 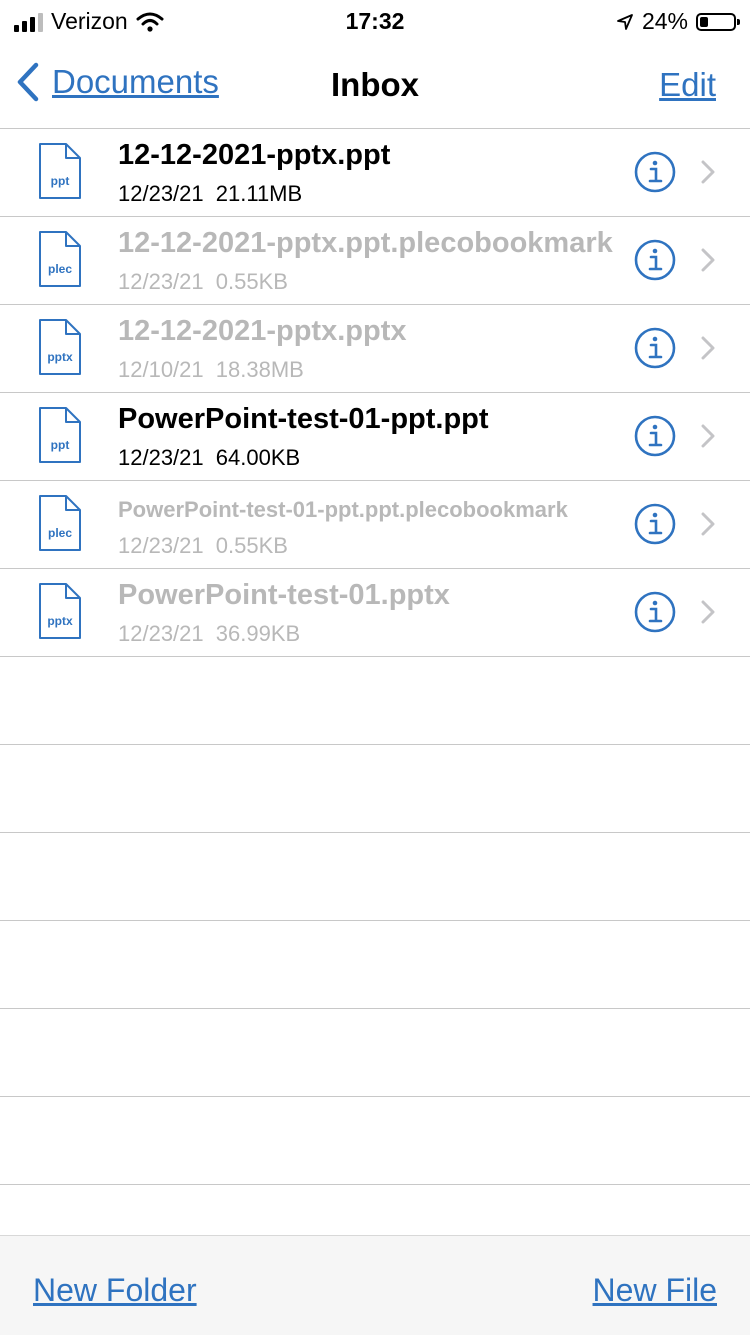 I want to click on file-meta: 12/23/21 21.11MB, so click(x=210, y=194).